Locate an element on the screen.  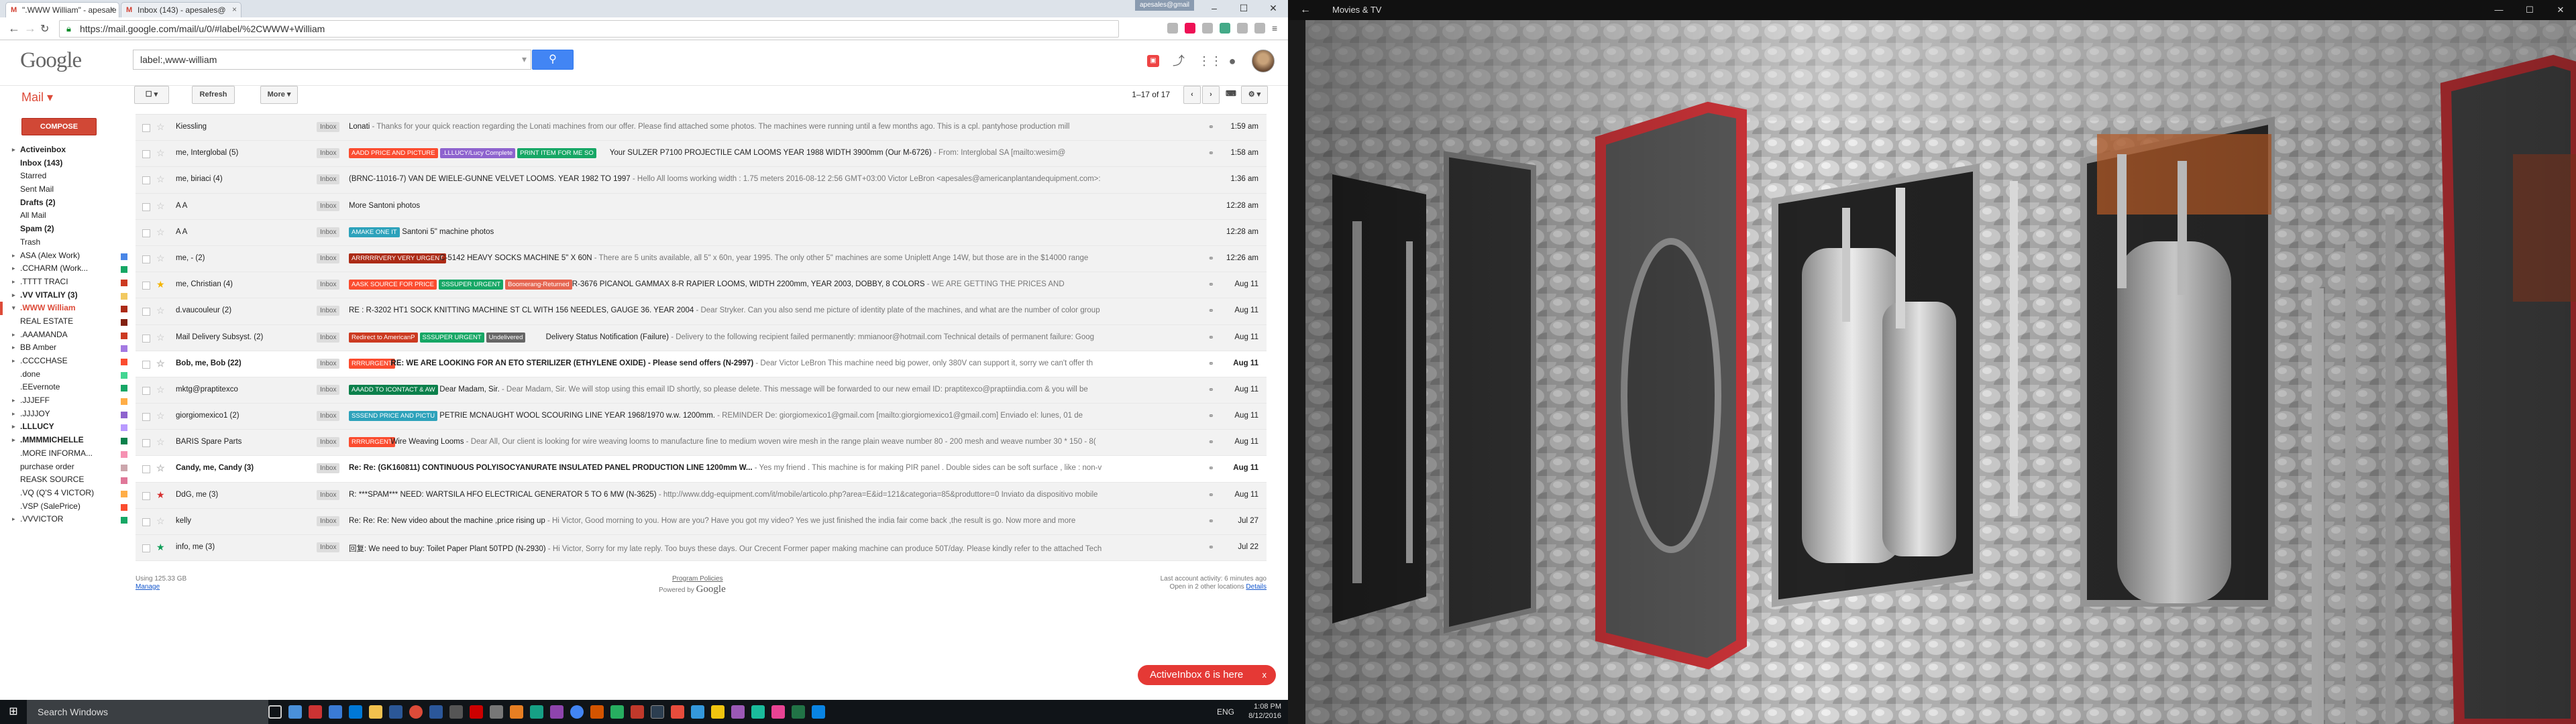
nav-item: ▸ .AAAMANDA is located at coordinates (67, 335).